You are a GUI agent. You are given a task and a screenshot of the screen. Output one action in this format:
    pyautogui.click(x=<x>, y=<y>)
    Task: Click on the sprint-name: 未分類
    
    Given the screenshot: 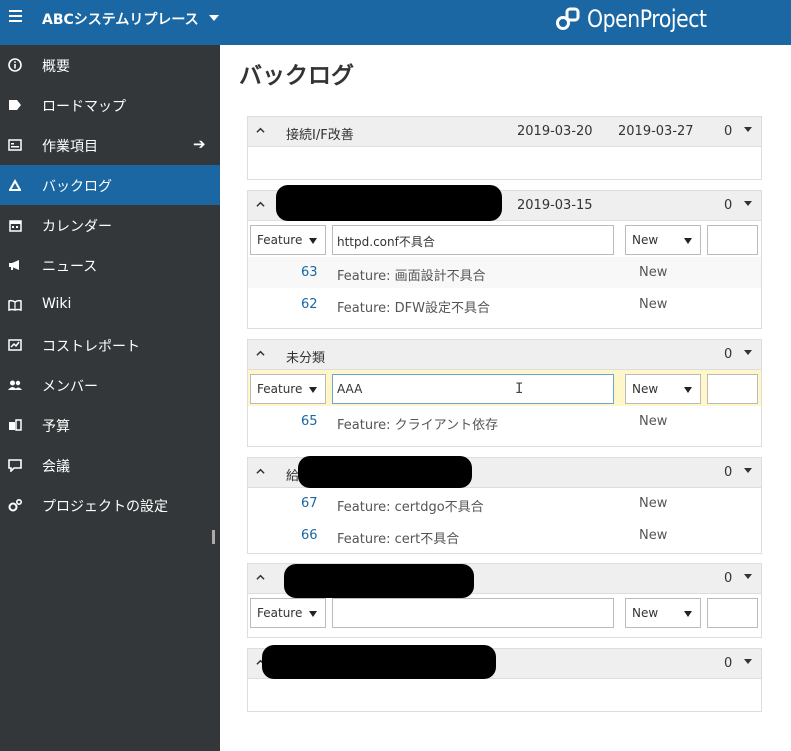 What is the action you would take?
    pyautogui.click(x=305, y=356)
    